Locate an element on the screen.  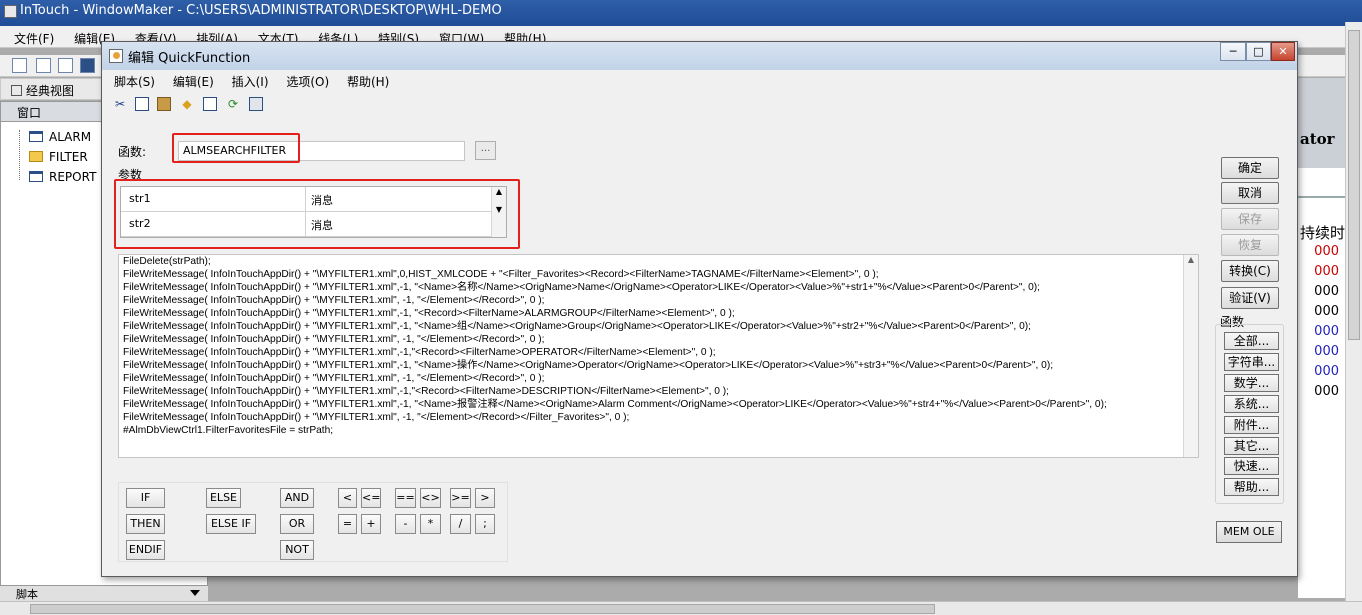
key-semicolon: ; is located at coordinates (485, 524).